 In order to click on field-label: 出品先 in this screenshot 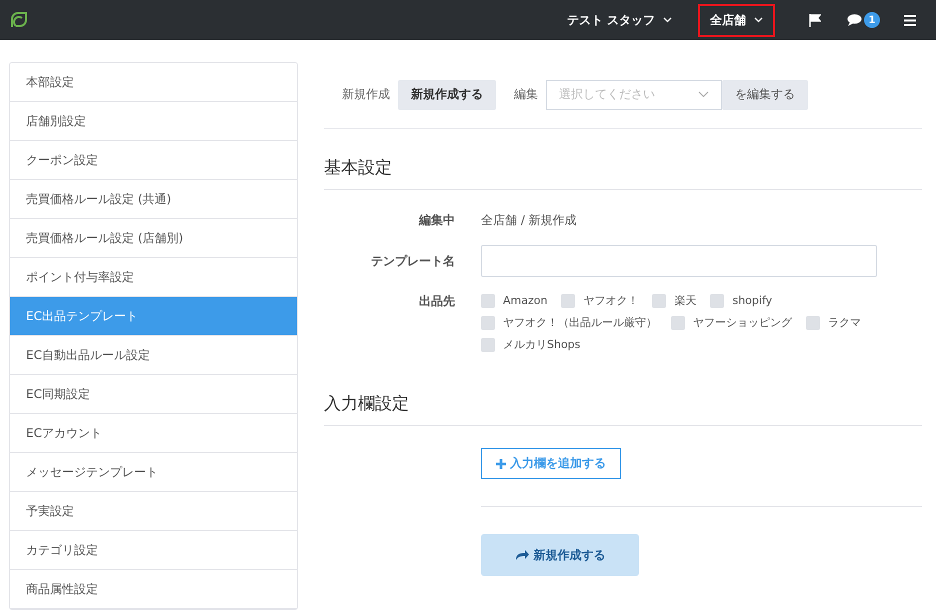, I will do `click(437, 301)`.